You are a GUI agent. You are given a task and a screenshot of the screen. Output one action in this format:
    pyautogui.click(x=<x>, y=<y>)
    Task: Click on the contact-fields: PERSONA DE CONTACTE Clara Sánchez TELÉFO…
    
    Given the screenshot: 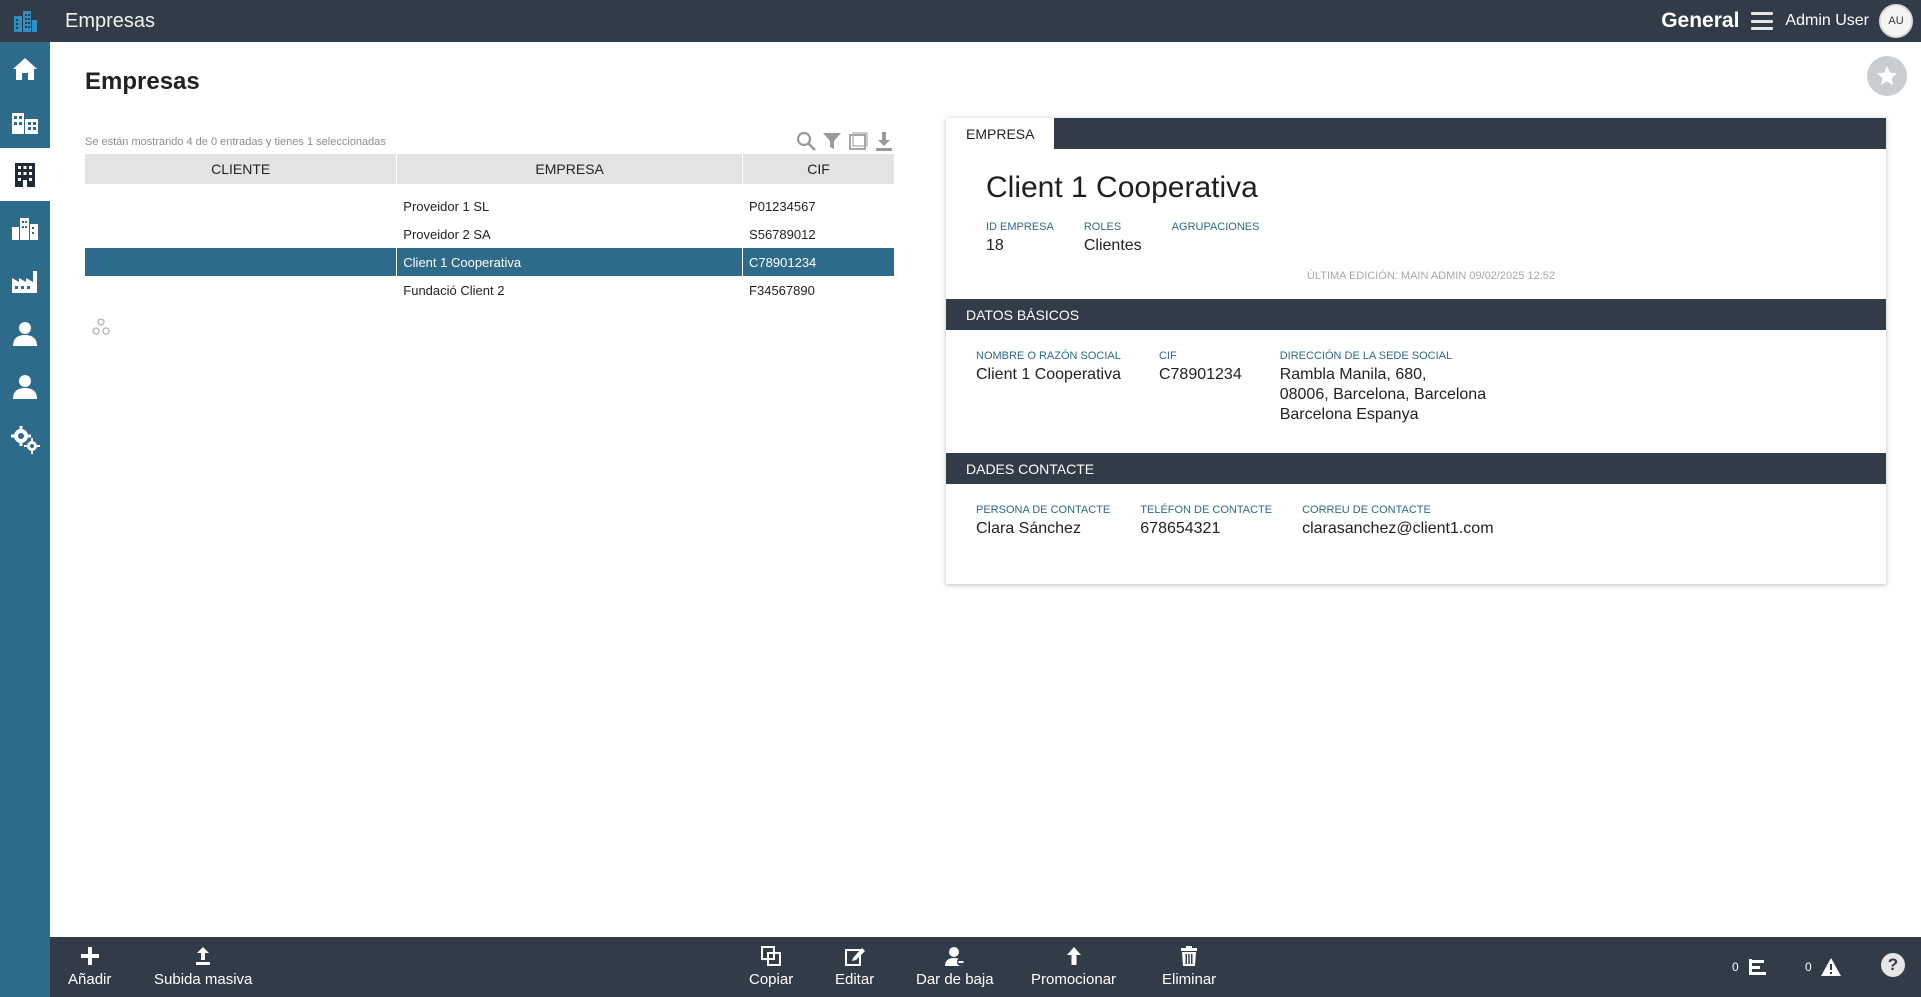 What is the action you would take?
    pyautogui.click(x=1416, y=525)
    